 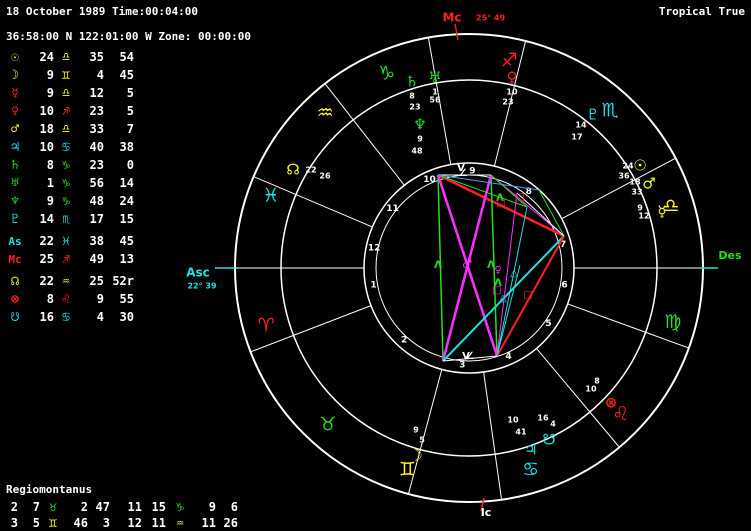 I want to click on planet-minute: 41, so click(x=521, y=432).